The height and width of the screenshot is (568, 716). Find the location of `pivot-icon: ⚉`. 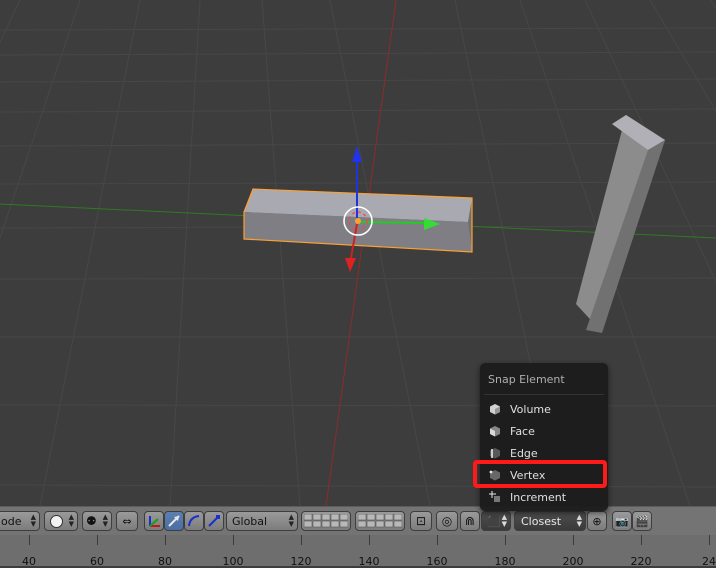

pivot-icon: ⚉ is located at coordinates (91, 521).